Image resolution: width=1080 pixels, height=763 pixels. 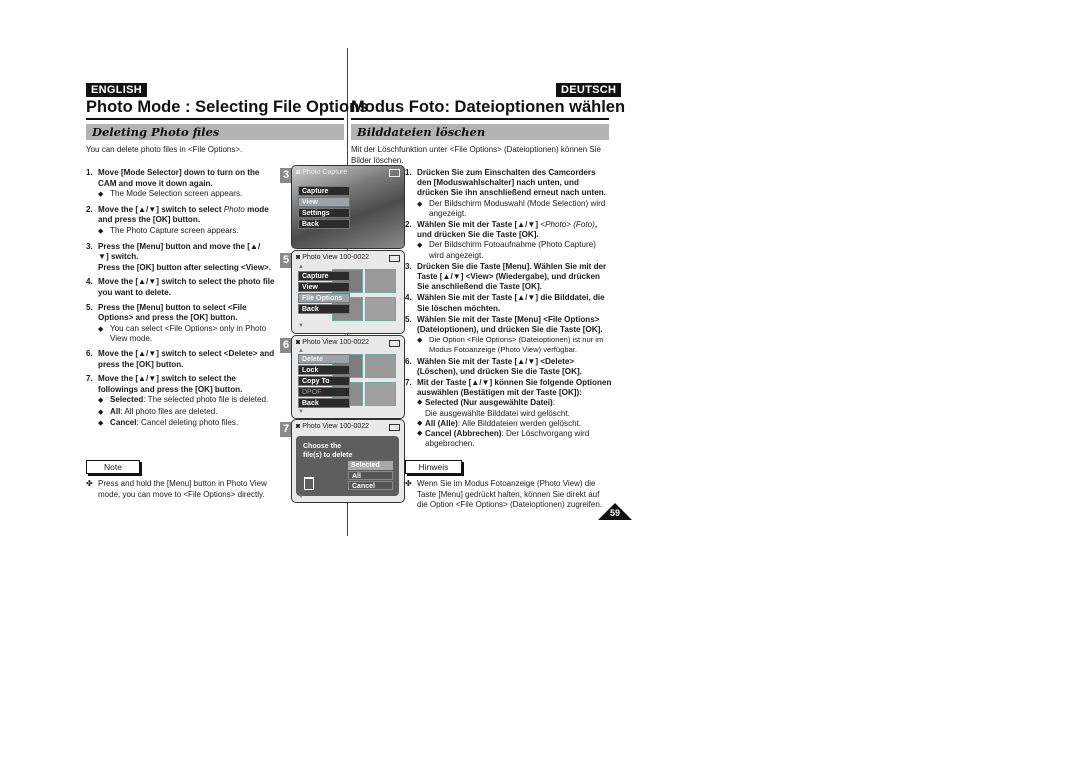 I want to click on menu-item-dpof: DPOF, so click(x=324, y=392).